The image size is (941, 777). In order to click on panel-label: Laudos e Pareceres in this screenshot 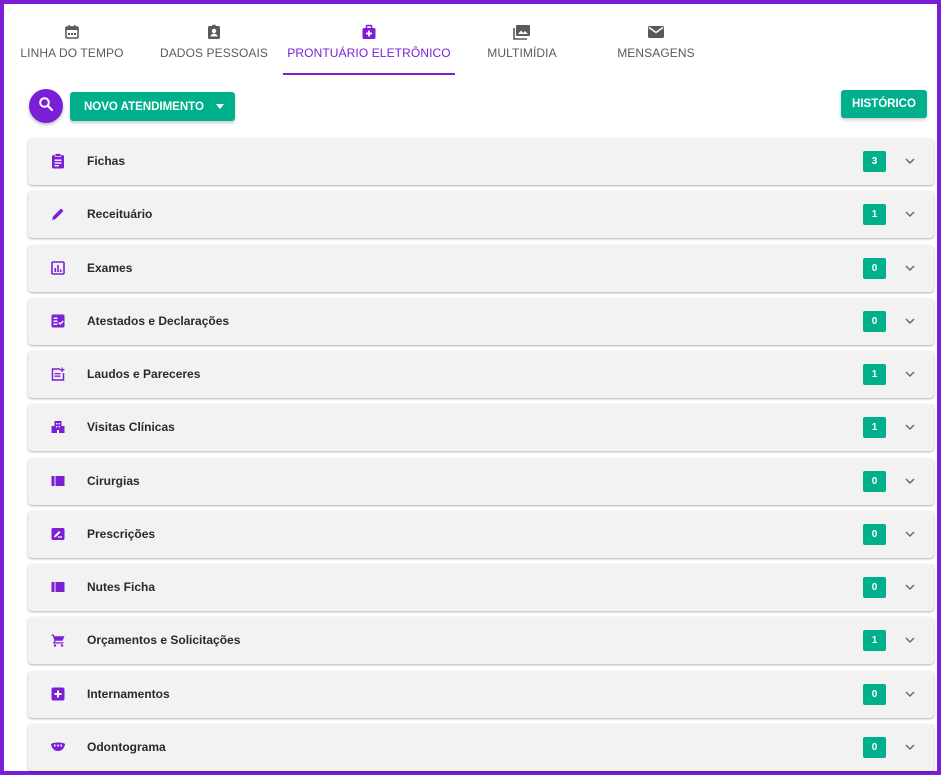, I will do `click(144, 374)`.